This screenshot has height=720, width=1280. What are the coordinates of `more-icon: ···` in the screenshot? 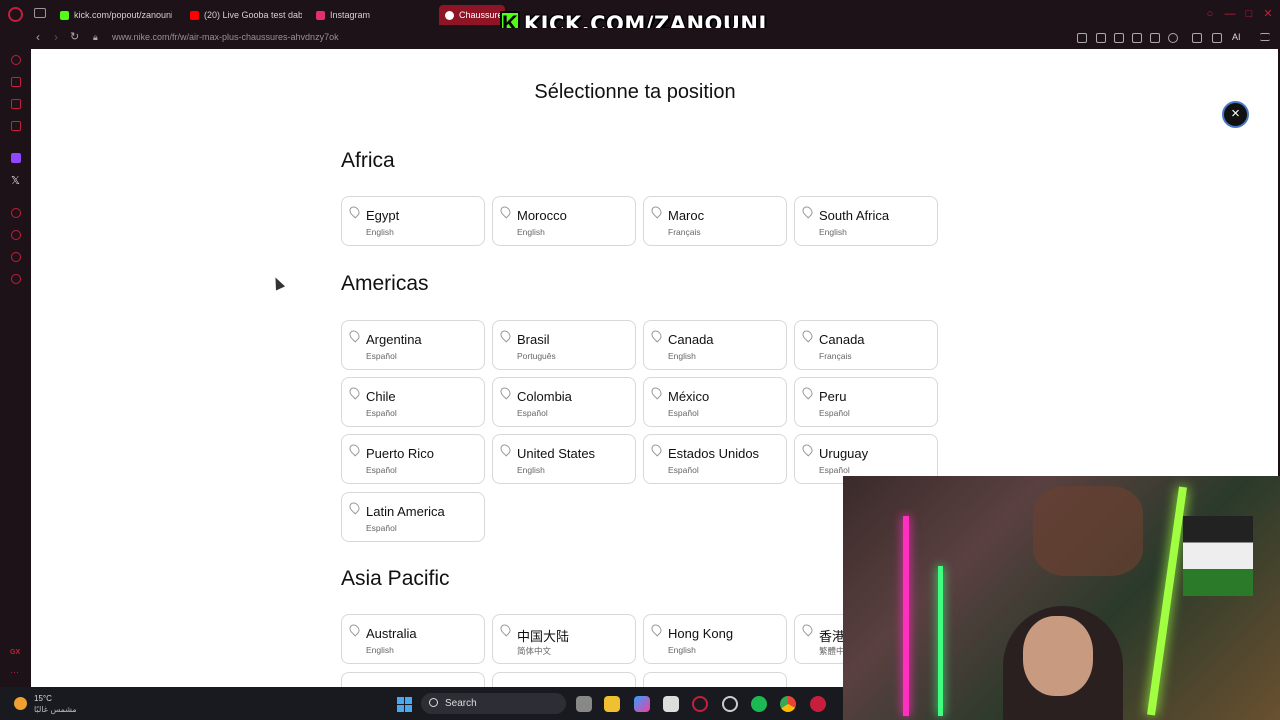 It's located at (14, 672).